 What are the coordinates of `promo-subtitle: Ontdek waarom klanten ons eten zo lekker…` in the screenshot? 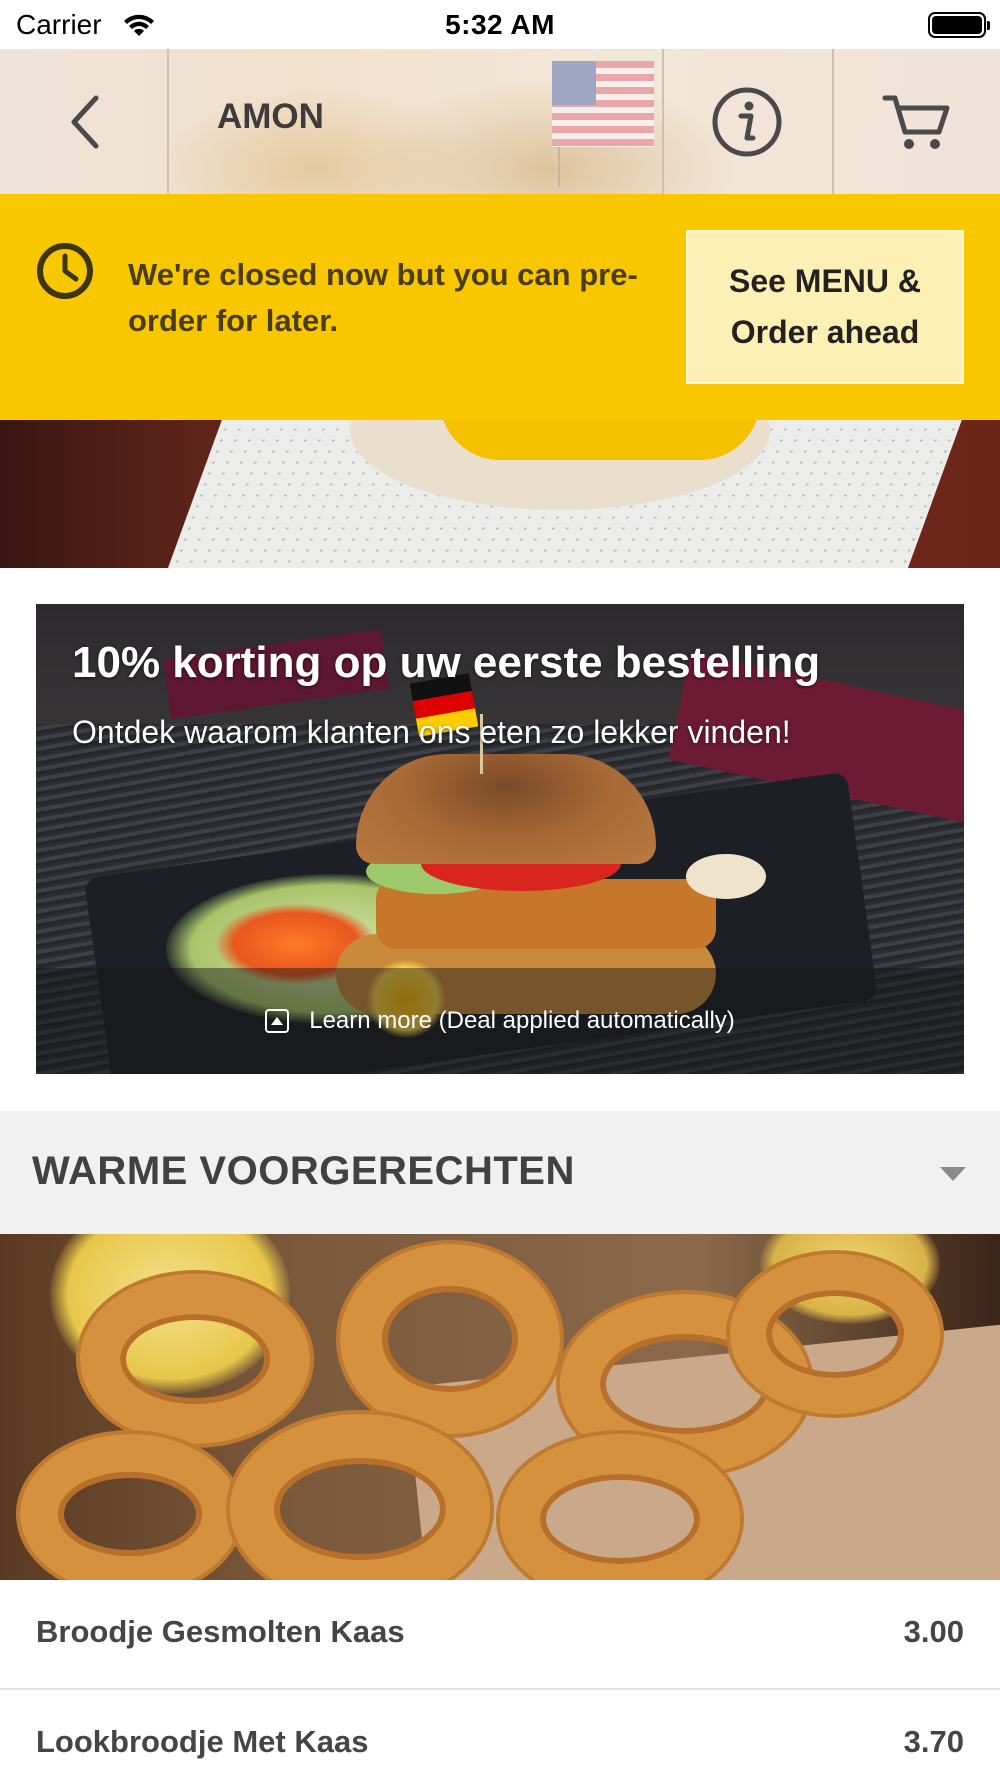 It's located at (431, 732).